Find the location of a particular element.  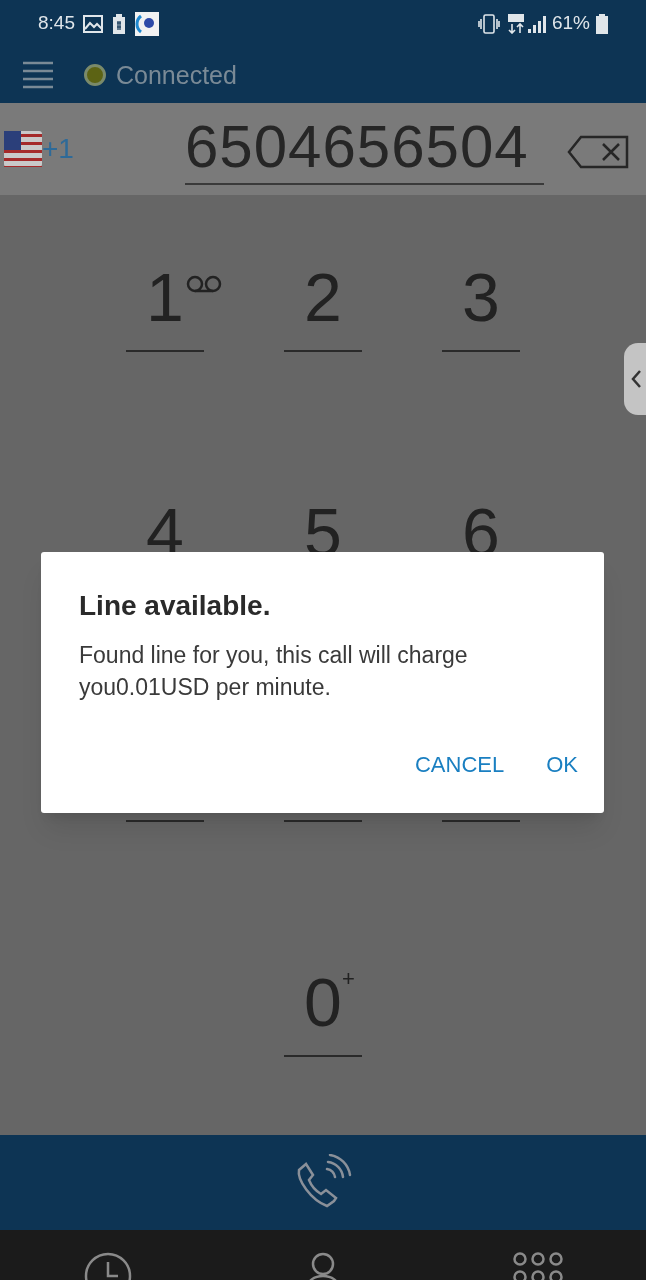

keypad-icon is located at coordinates (538, 1266).